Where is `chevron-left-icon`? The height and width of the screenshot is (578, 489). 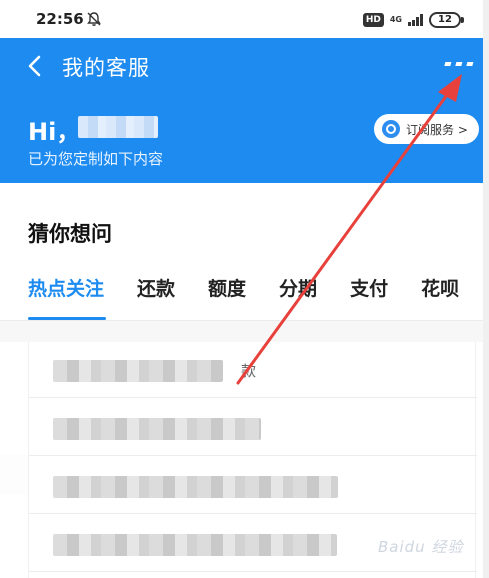
chevron-left-icon is located at coordinates (36, 66).